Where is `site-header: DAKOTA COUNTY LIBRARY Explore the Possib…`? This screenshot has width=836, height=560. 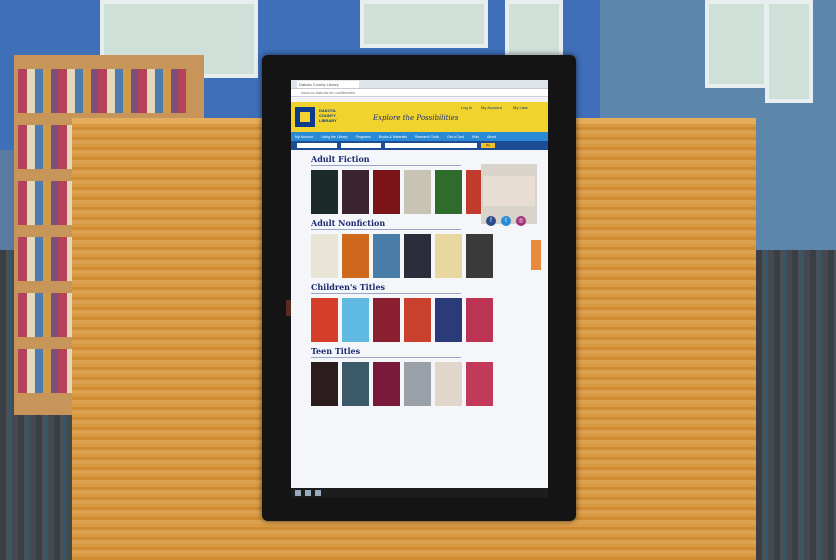
site-header: DAKOTA COUNTY LIBRARY Explore the Possib… is located at coordinates (419, 117).